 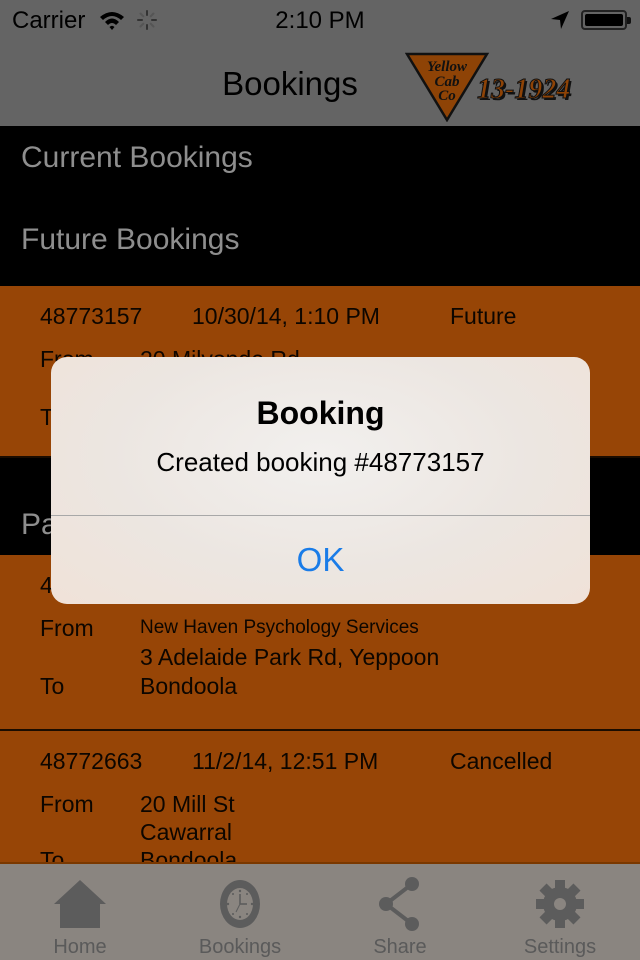 What do you see at coordinates (320, 254) in the screenshot?
I see `section-header-future: Future Bookings` at bounding box center [320, 254].